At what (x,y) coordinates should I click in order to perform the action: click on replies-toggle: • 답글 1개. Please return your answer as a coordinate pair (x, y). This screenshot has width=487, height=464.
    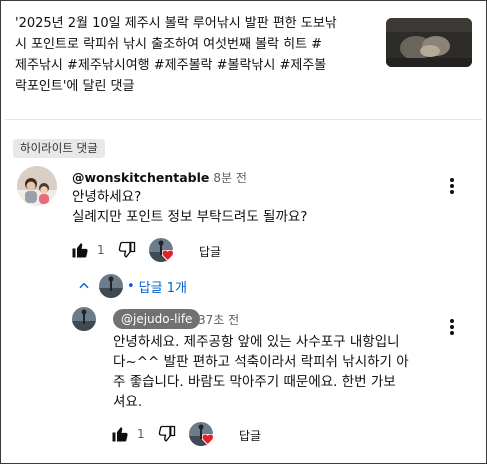
    Looking at the image, I should click on (132, 286).